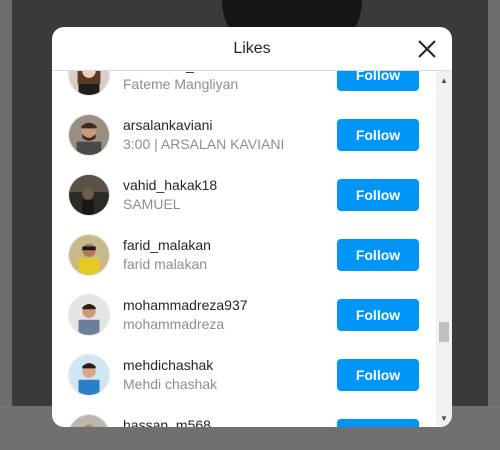 The image size is (500, 450). Describe the element at coordinates (168, 365) in the screenshot. I see `username: mehdichashak` at that location.